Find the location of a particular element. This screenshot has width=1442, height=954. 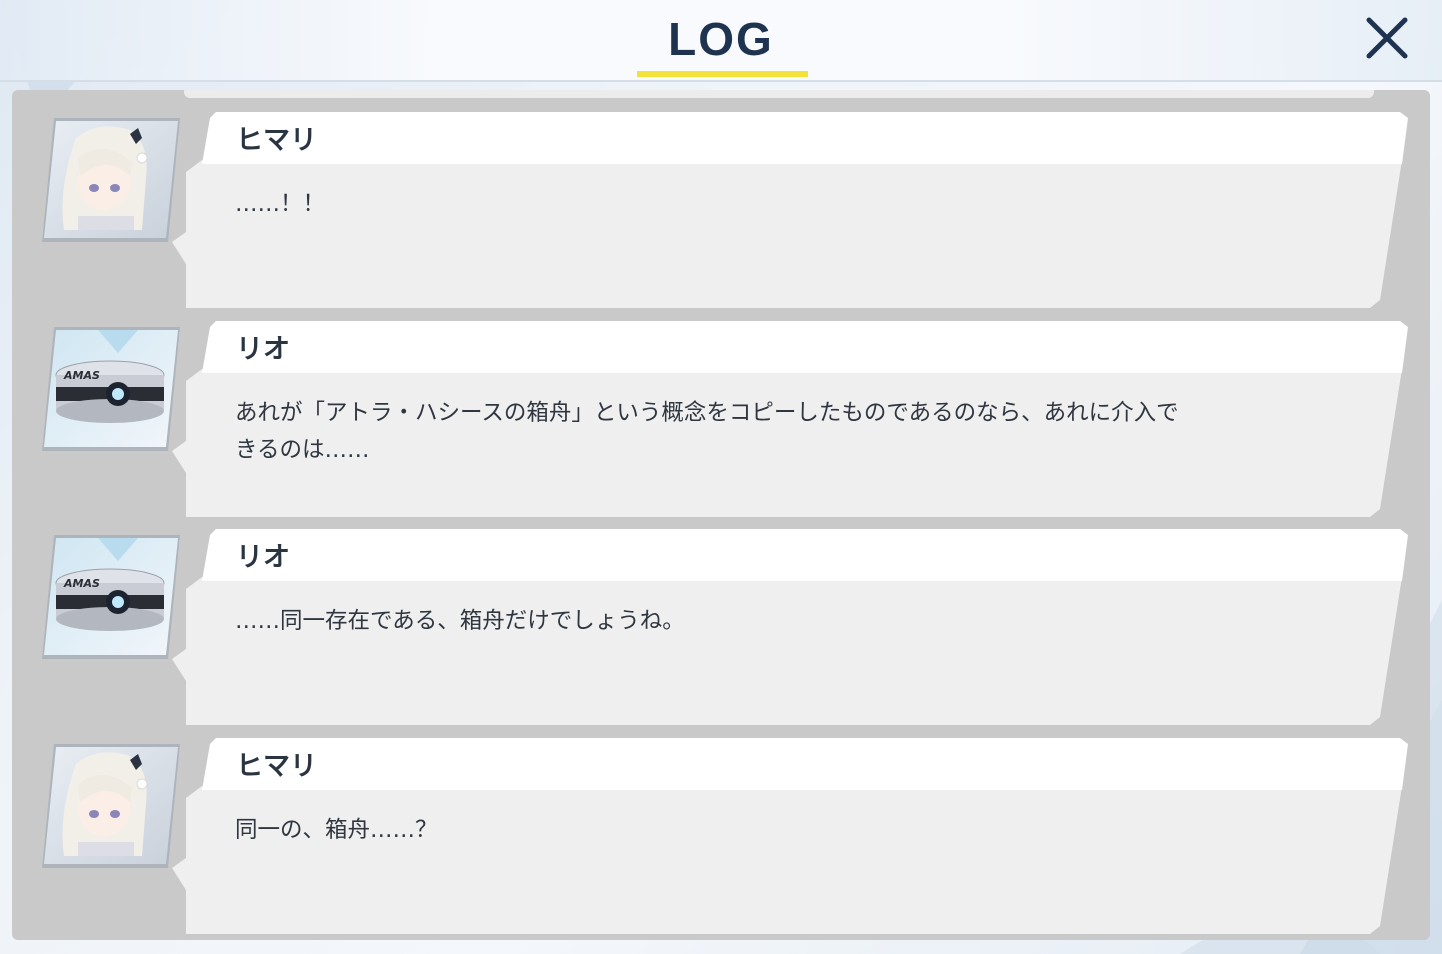

page-title: LOG is located at coordinates (721, 39).